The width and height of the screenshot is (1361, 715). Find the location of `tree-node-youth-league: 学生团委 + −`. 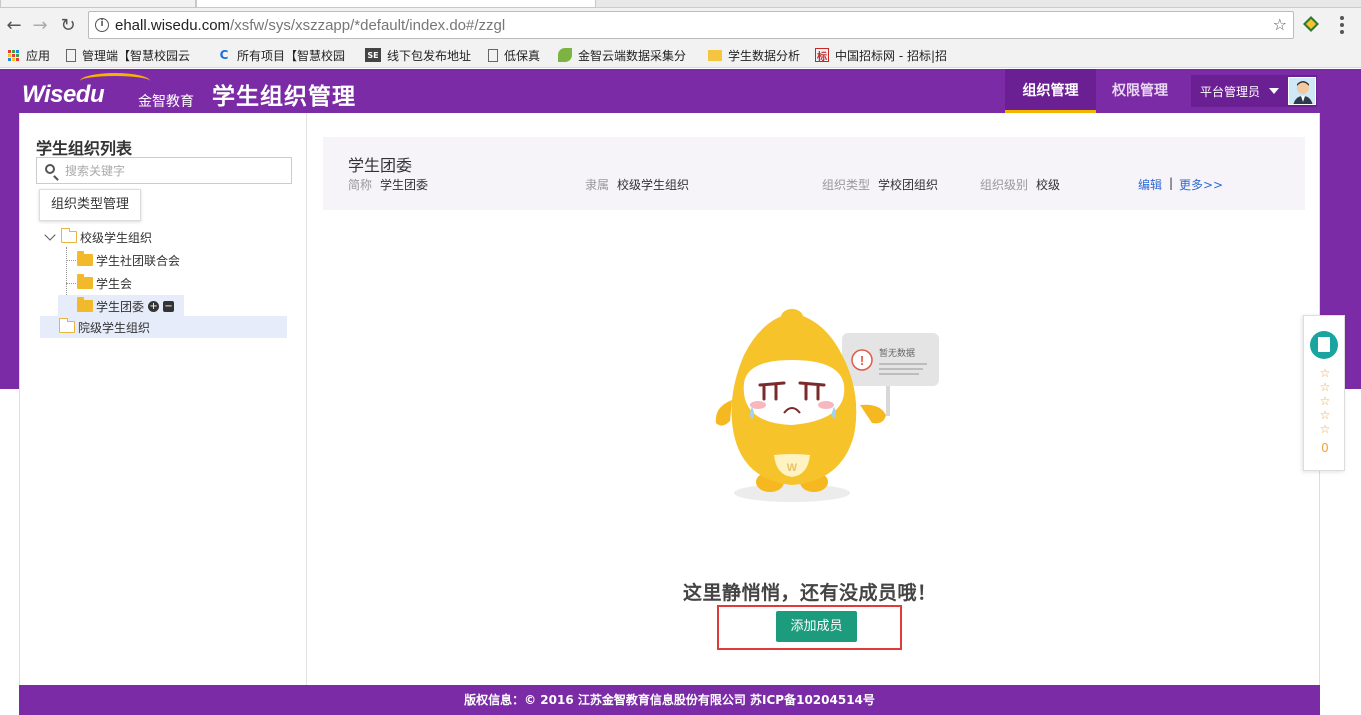

tree-node-youth-league: 学生团委 + − is located at coordinates (121, 306).